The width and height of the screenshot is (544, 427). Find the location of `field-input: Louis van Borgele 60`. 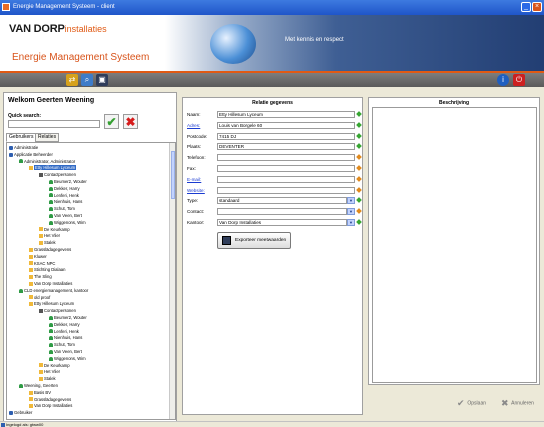

field-input: Louis van Borgele 60 is located at coordinates (286, 125).